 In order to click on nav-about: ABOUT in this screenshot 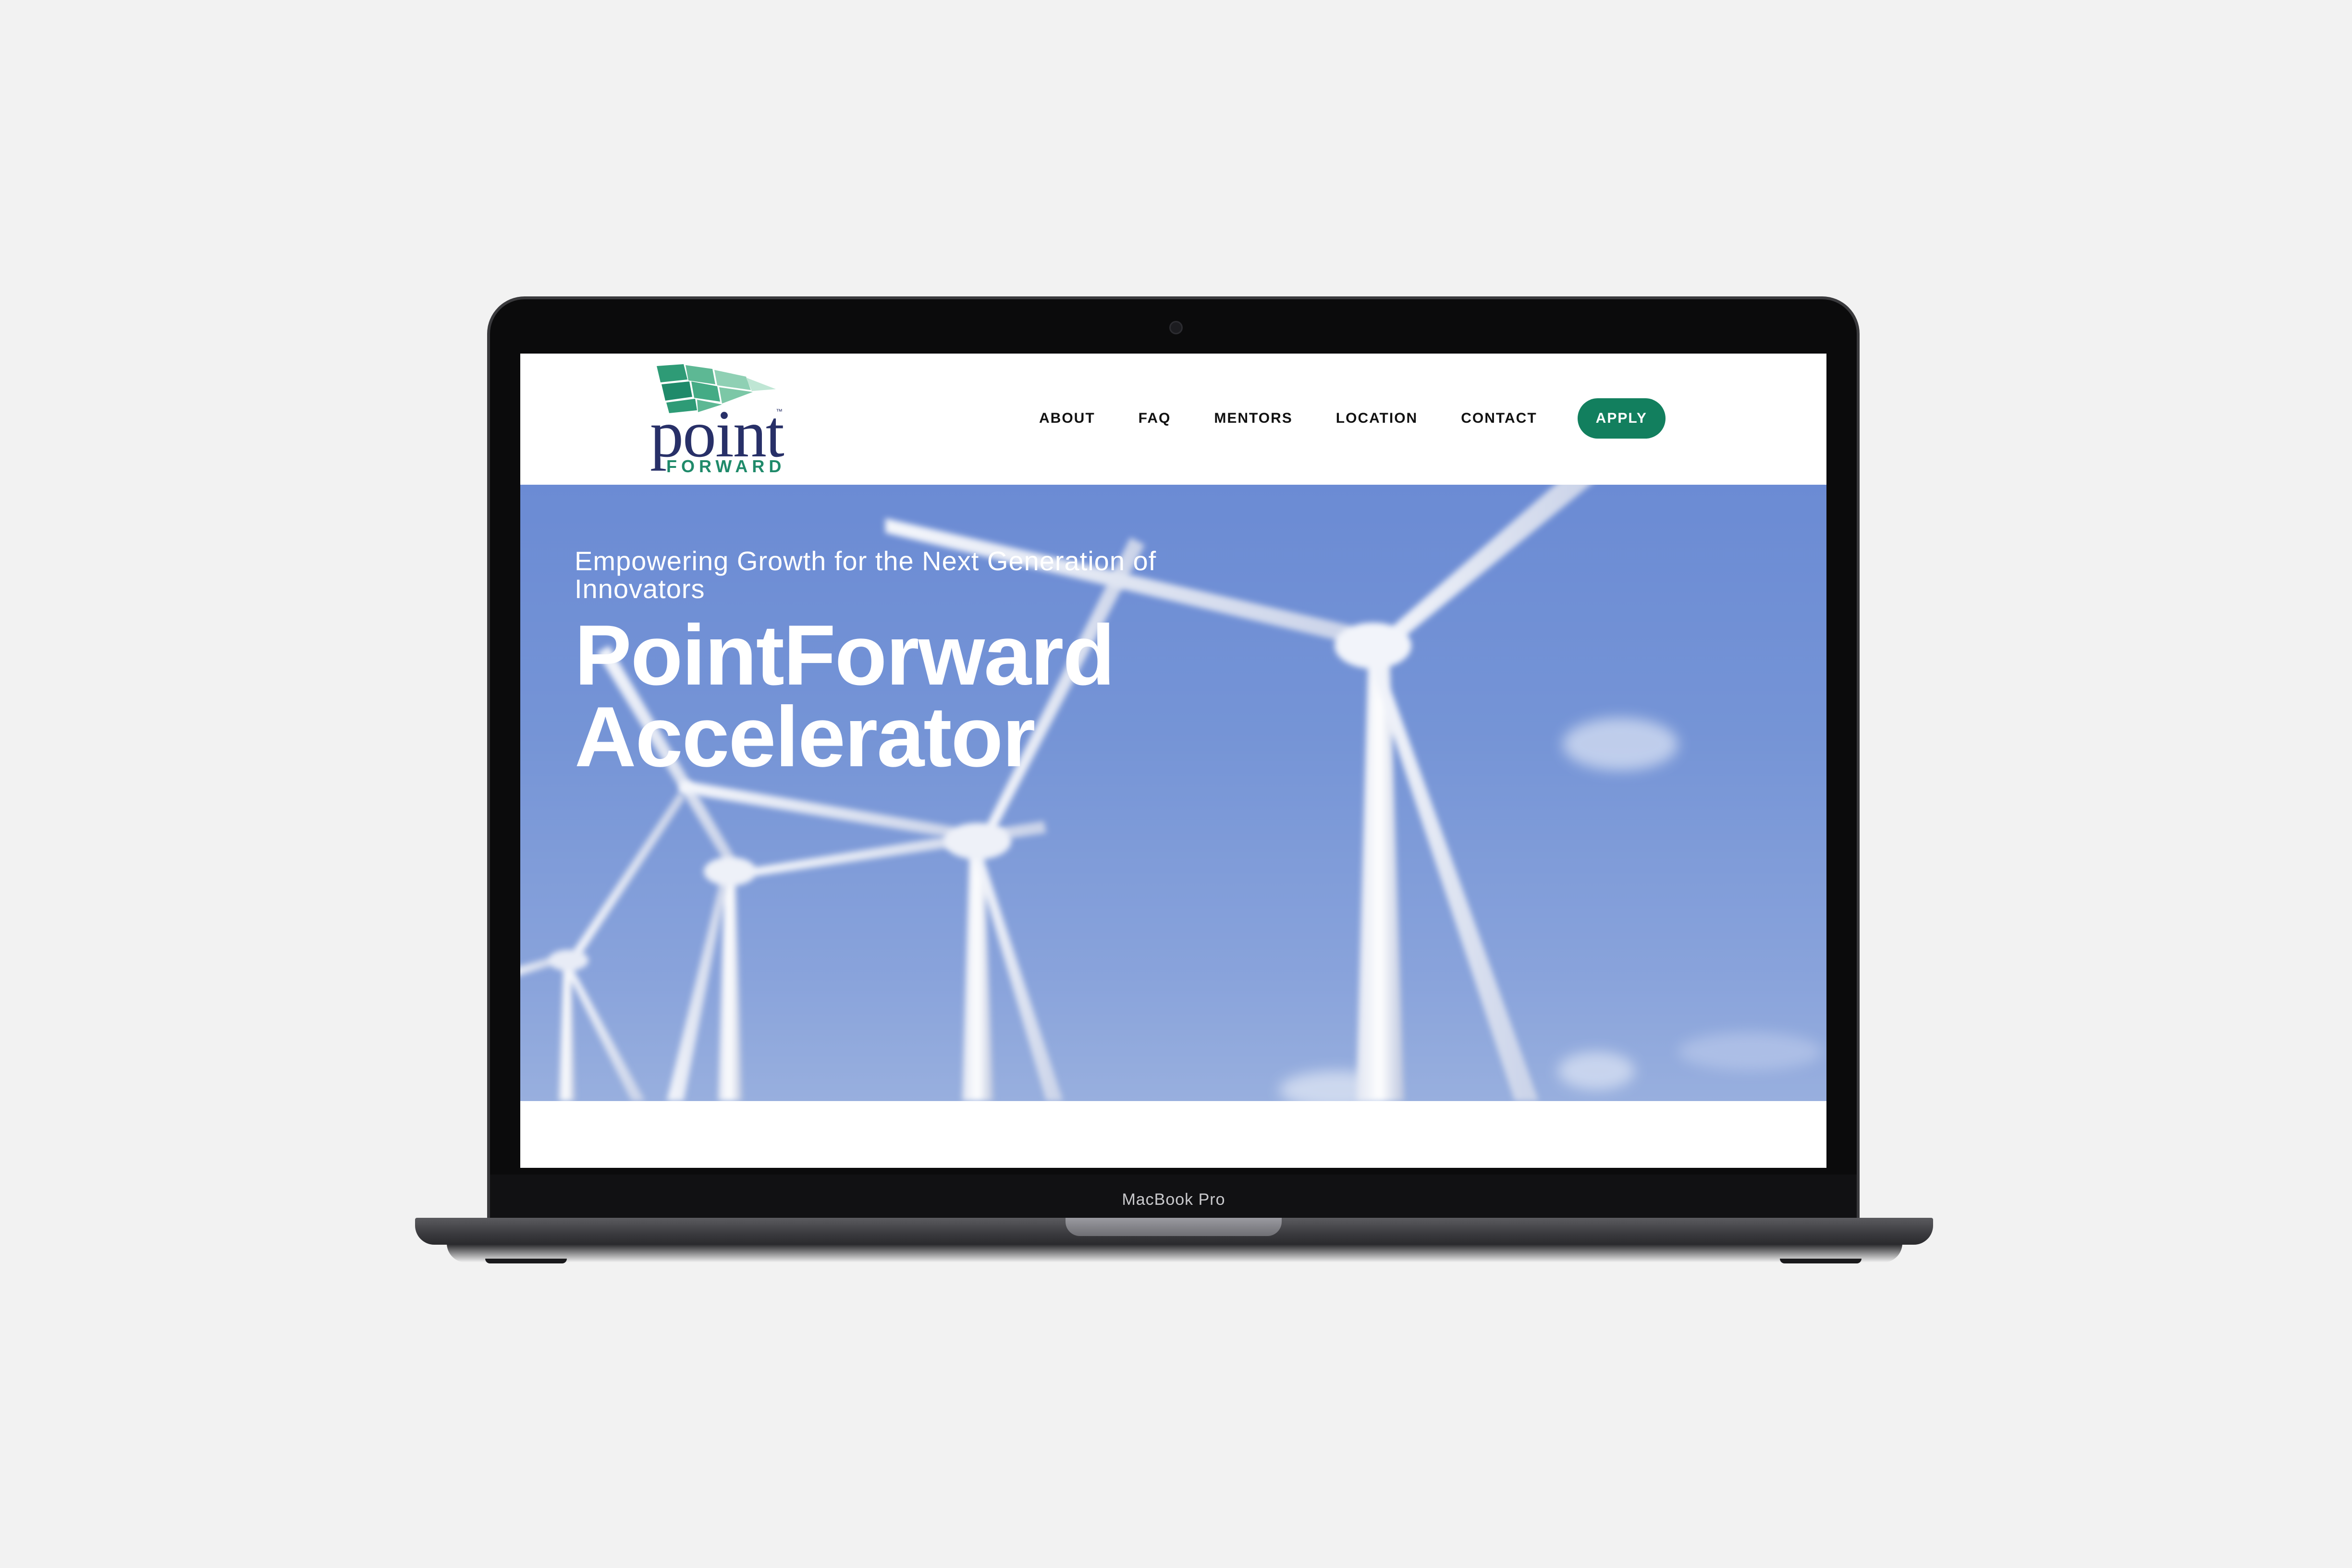, I will do `click(1067, 419)`.